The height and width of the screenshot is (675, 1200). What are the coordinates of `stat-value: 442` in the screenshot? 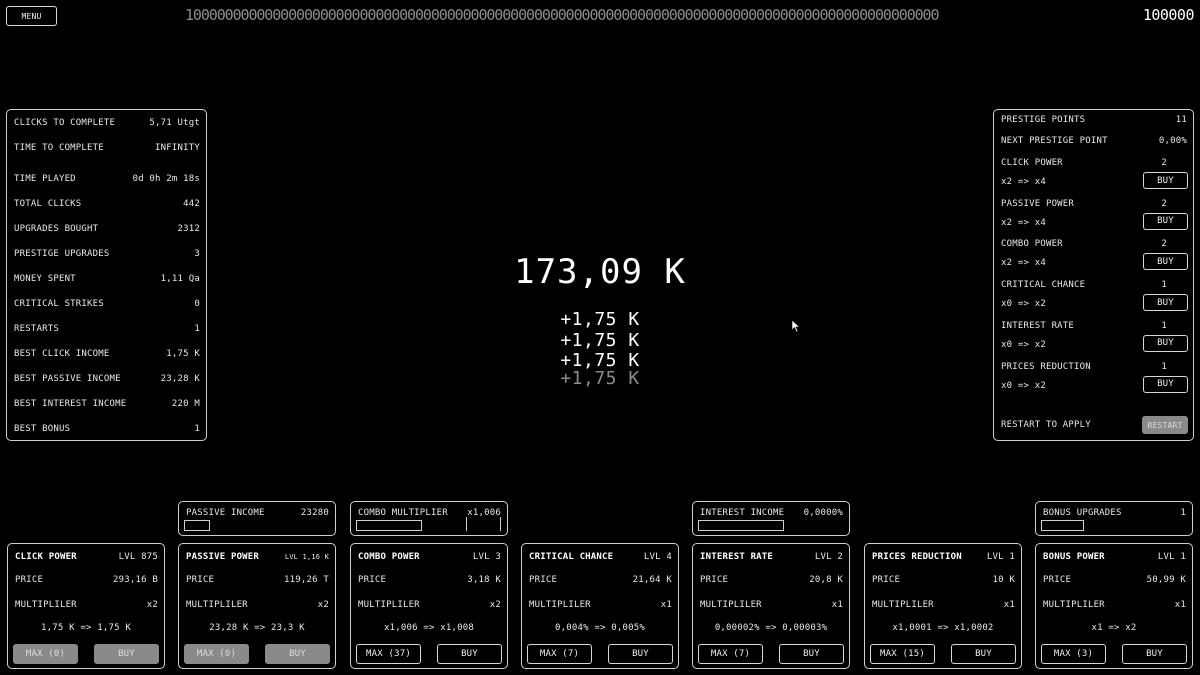 It's located at (191, 204).